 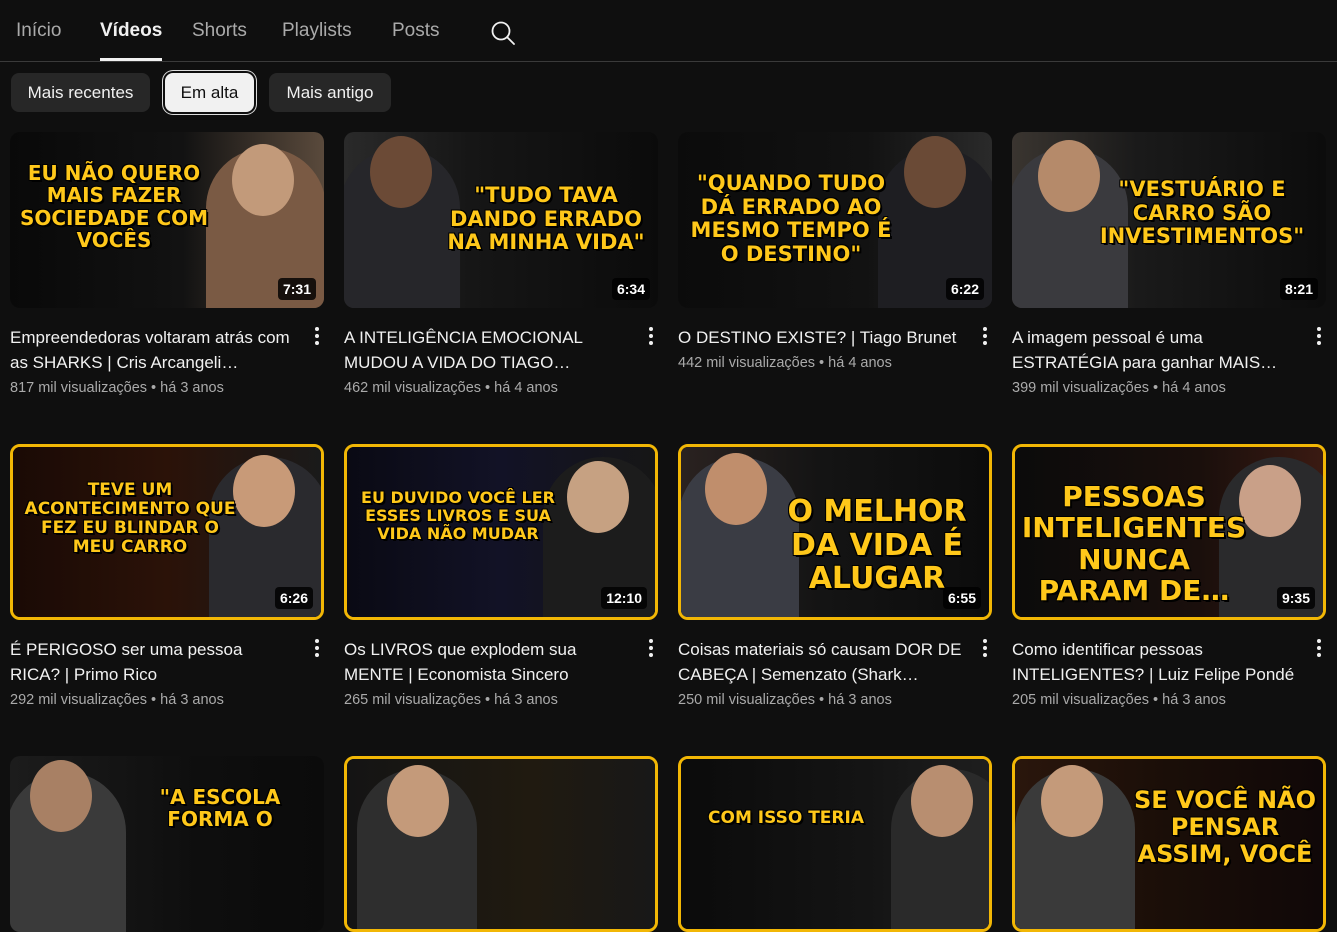 What do you see at coordinates (296, 289) in the screenshot?
I see `video-duration: 7:31` at bounding box center [296, 289].